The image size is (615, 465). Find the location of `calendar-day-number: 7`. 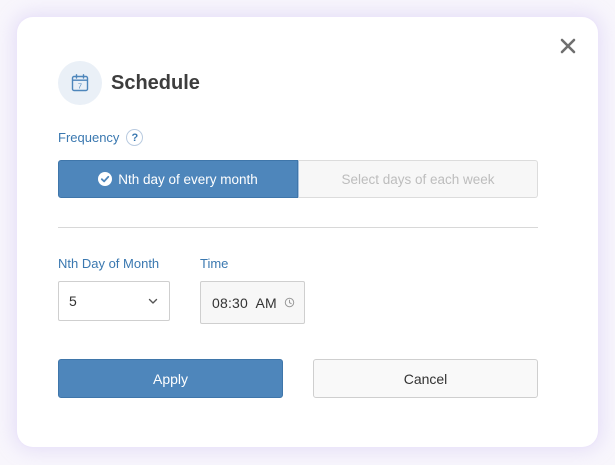

calendar-day-number: 7 is located at coordinates (80, 86).